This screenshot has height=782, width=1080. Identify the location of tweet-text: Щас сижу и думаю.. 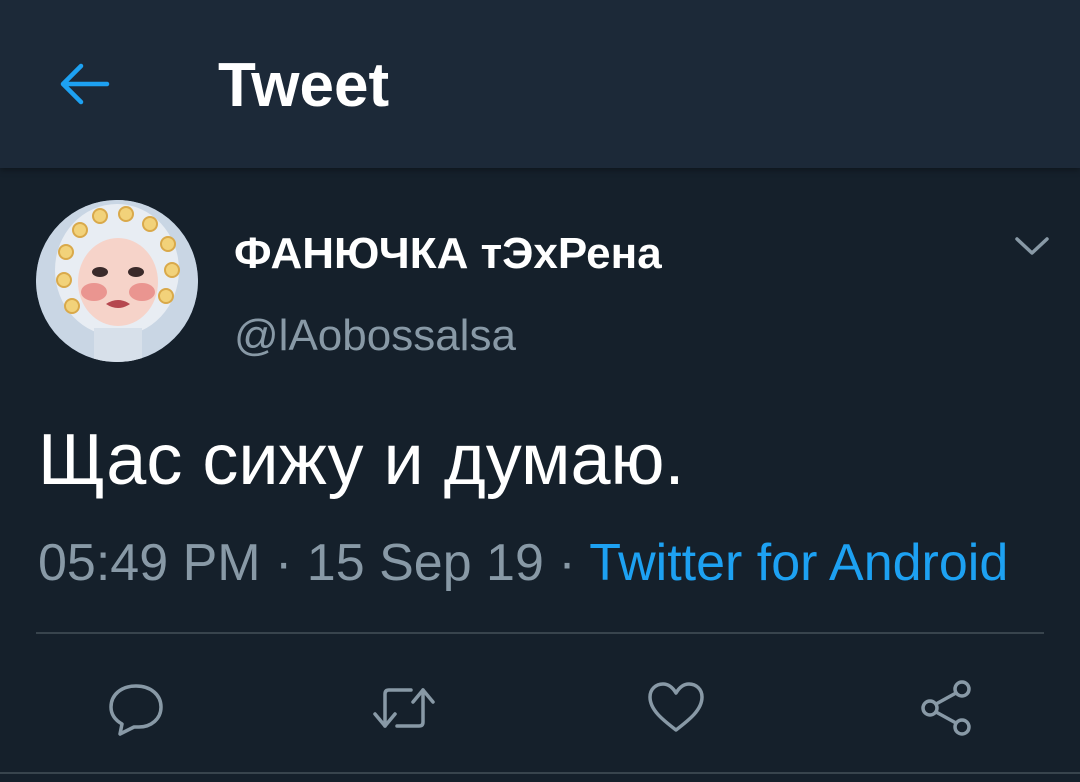
(361, 460).